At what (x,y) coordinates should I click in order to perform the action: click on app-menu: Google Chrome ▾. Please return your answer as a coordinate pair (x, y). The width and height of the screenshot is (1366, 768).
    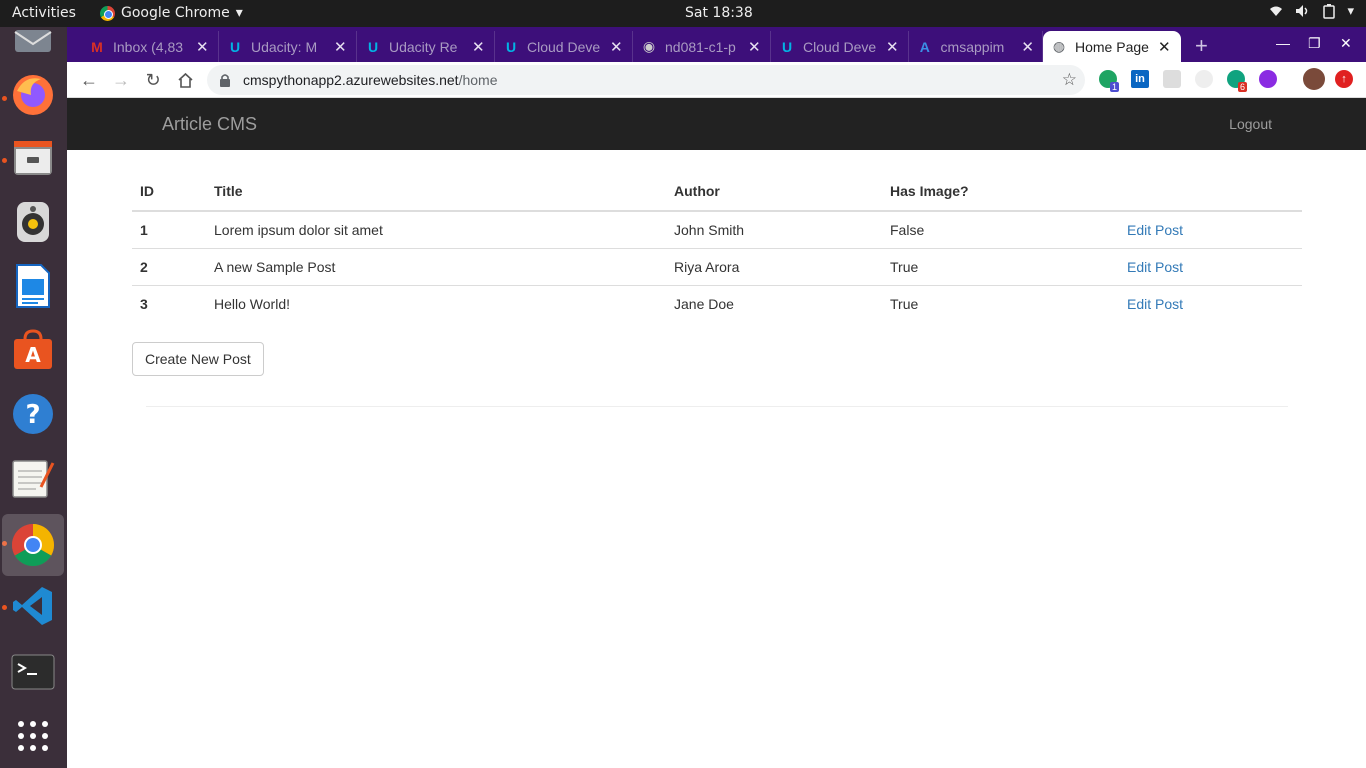
    Looking at the image, I should click on (171, 13).